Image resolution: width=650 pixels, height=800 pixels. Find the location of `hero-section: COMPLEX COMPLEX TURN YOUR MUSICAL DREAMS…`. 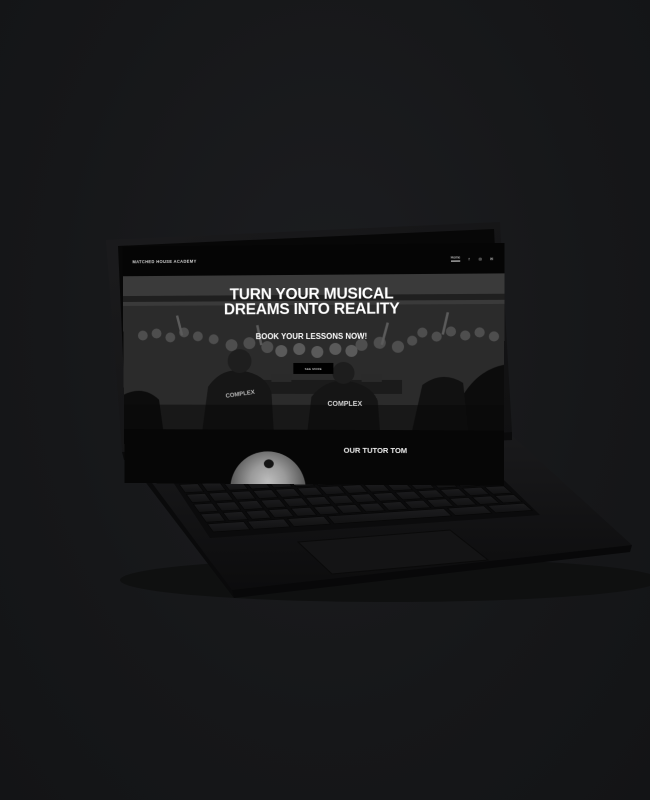

hero-section: COMPLEX COMPLEX TURN YOUR MUSICAL DREAMS… is located at coordinates (313, 352).